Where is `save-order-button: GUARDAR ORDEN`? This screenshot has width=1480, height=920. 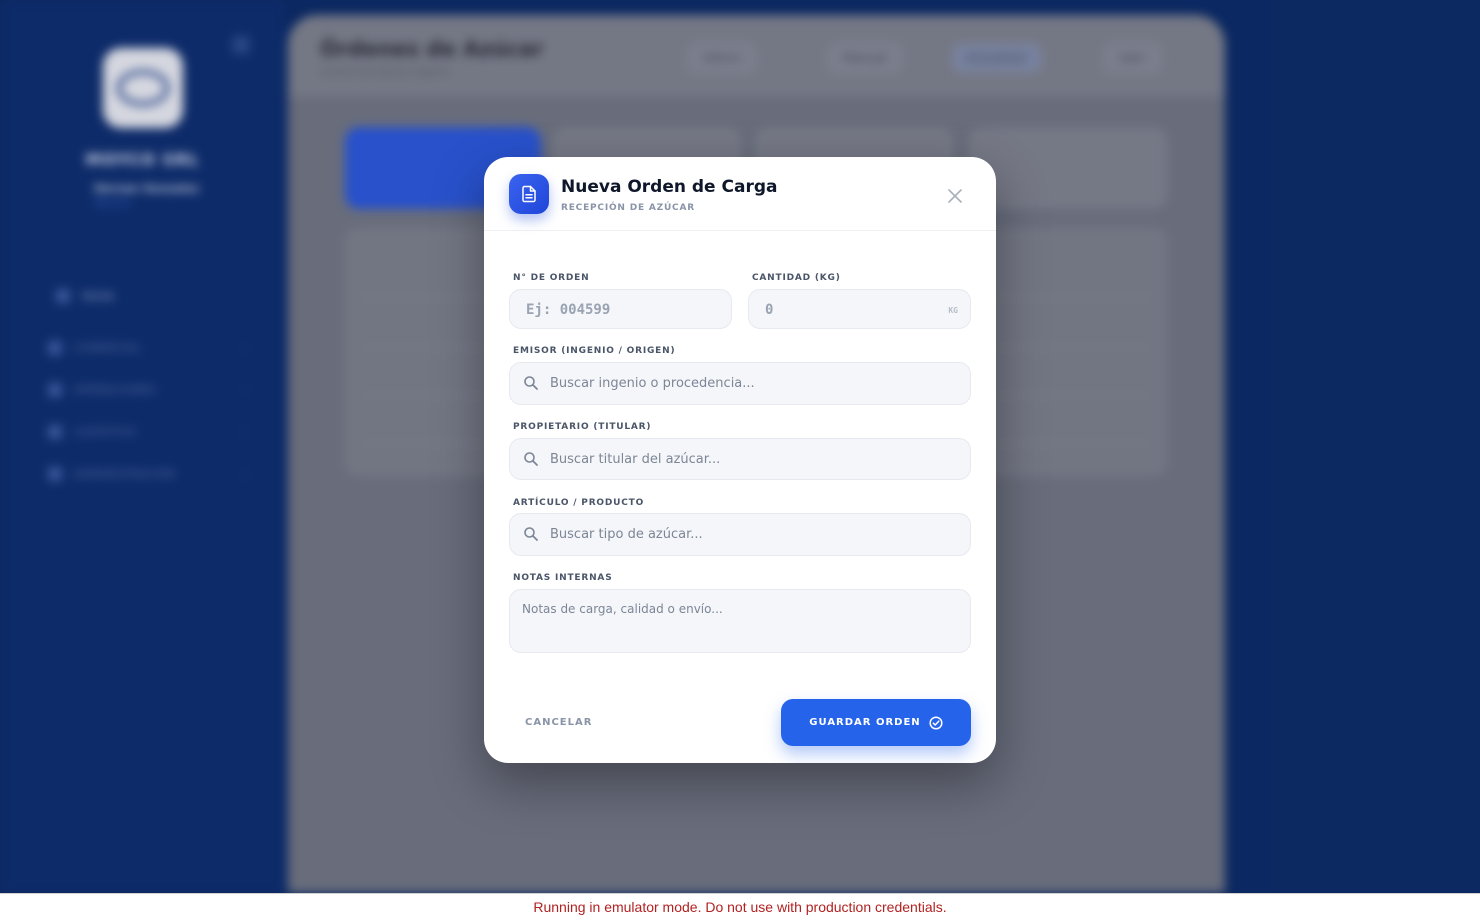
save-order-button: GUARDAR ORDEN is located at coordinates (876, 722).